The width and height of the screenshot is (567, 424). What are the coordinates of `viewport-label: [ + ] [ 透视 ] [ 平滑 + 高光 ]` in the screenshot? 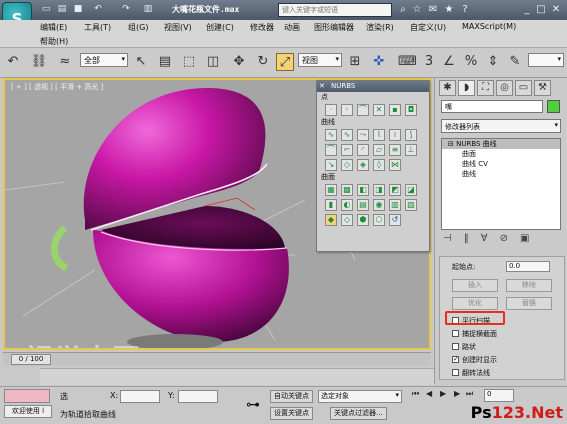 It's located at (57, 87).